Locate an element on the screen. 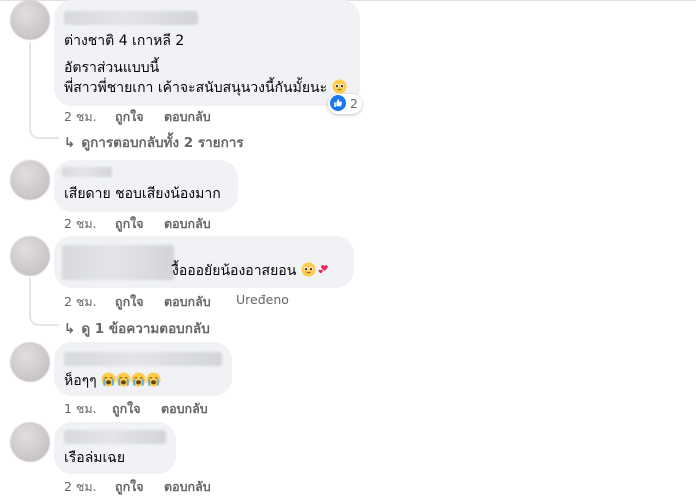 The width and height of the screenshot is (696, 497). comment-actions: 2 ชม. ถูกใจ ตอบกลับ Uređeno is located at coordinates (194, 301).